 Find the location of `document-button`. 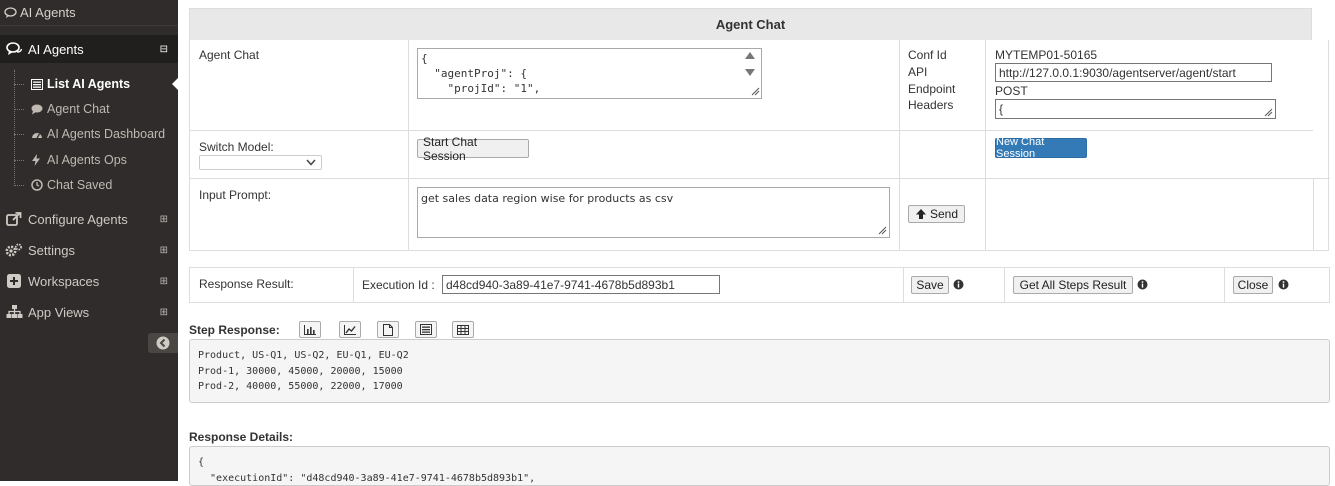

document-button is located at coordinates (388, 329).